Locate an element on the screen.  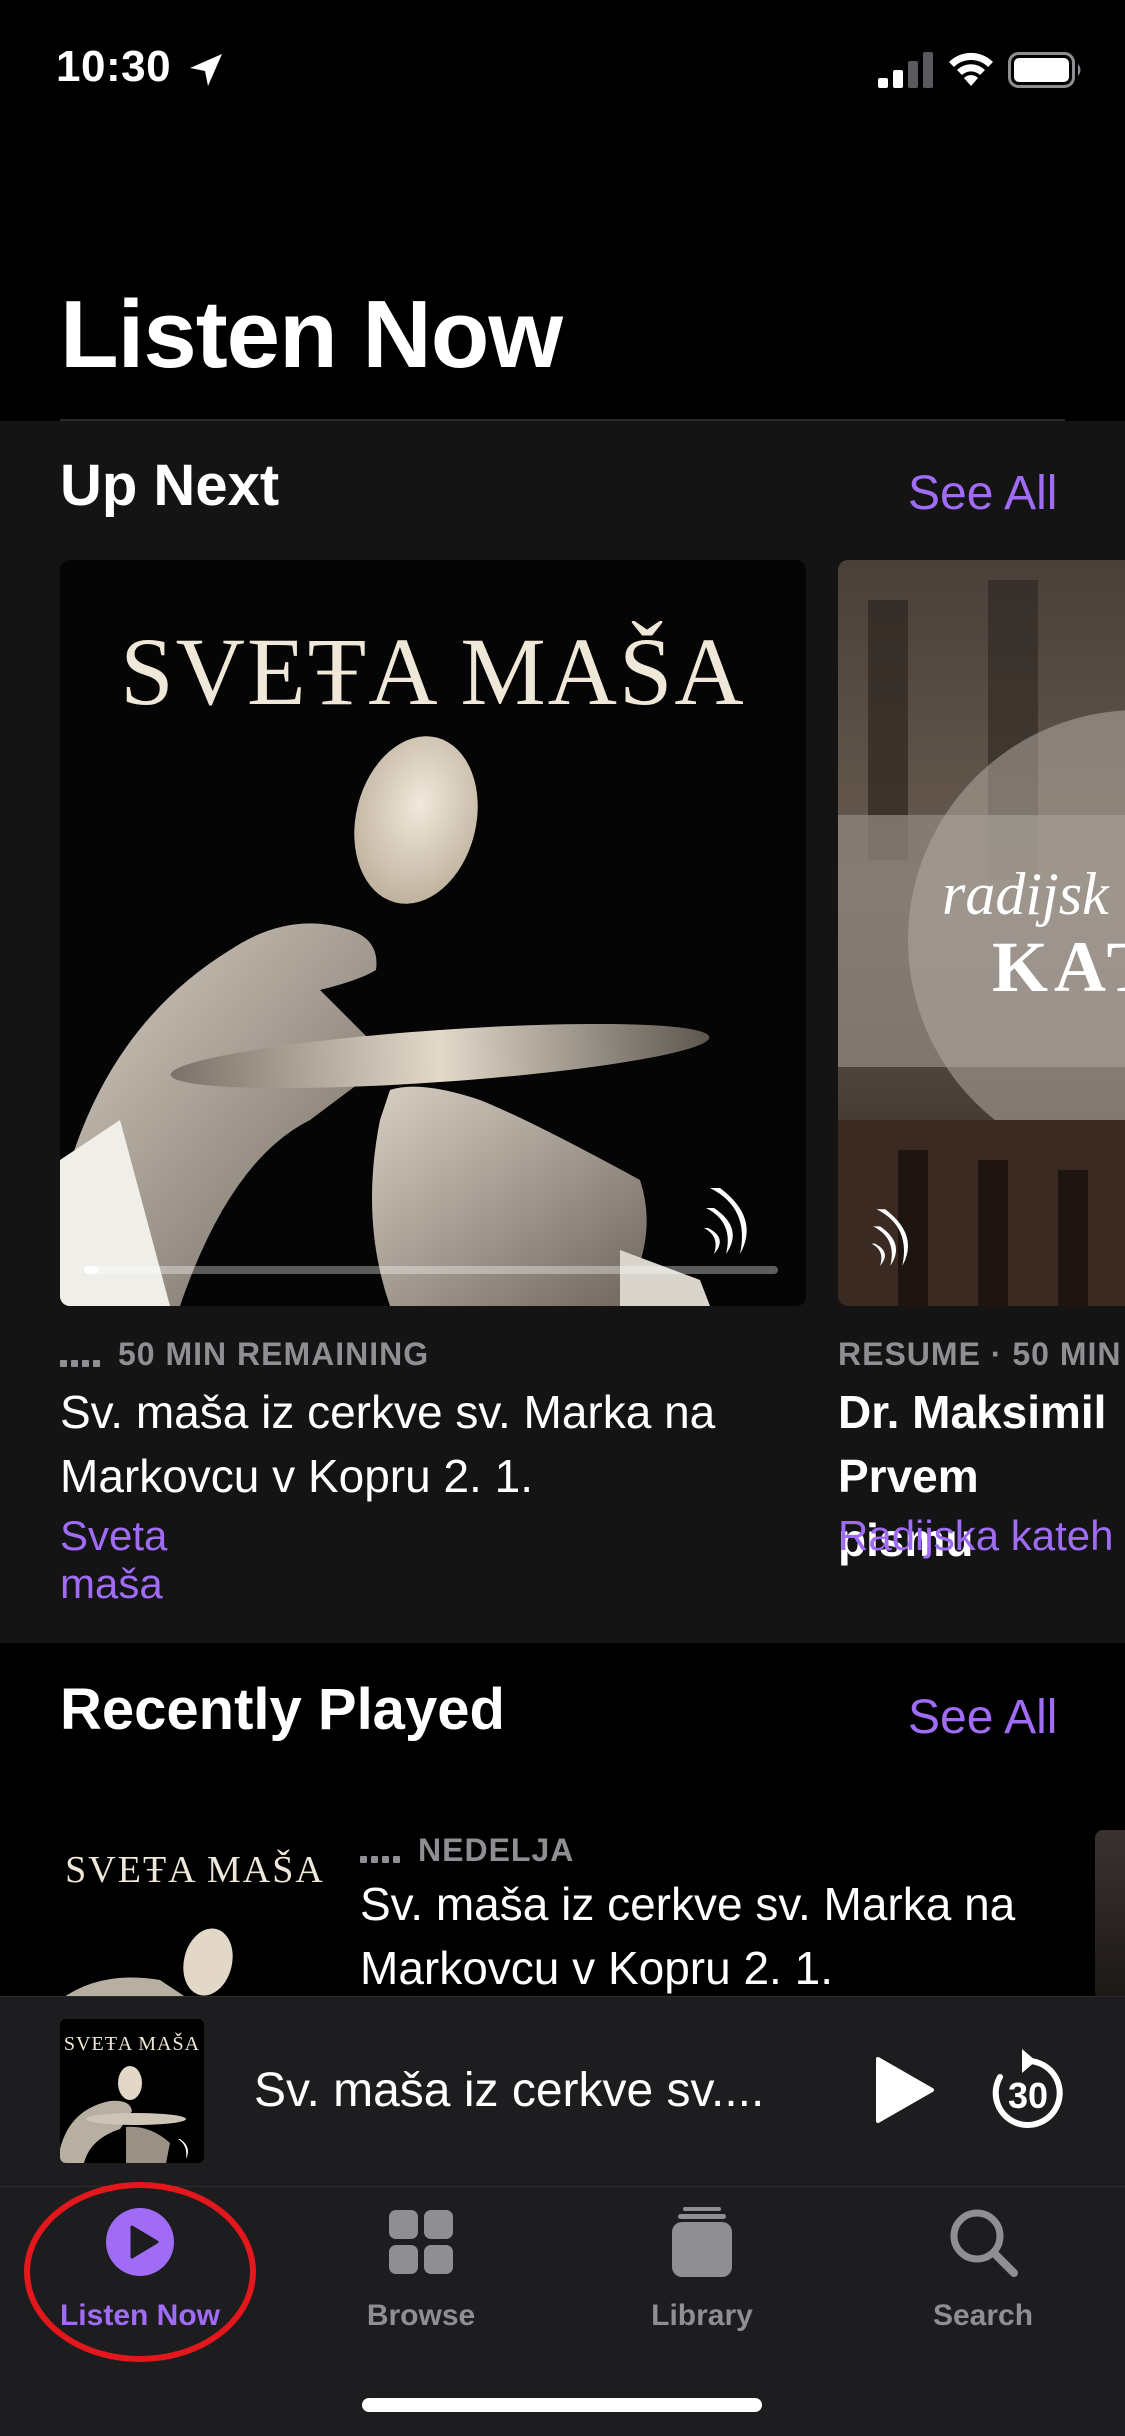
remaining-time: 50 MIN REMAINING is located at coordinates (274, 1354).